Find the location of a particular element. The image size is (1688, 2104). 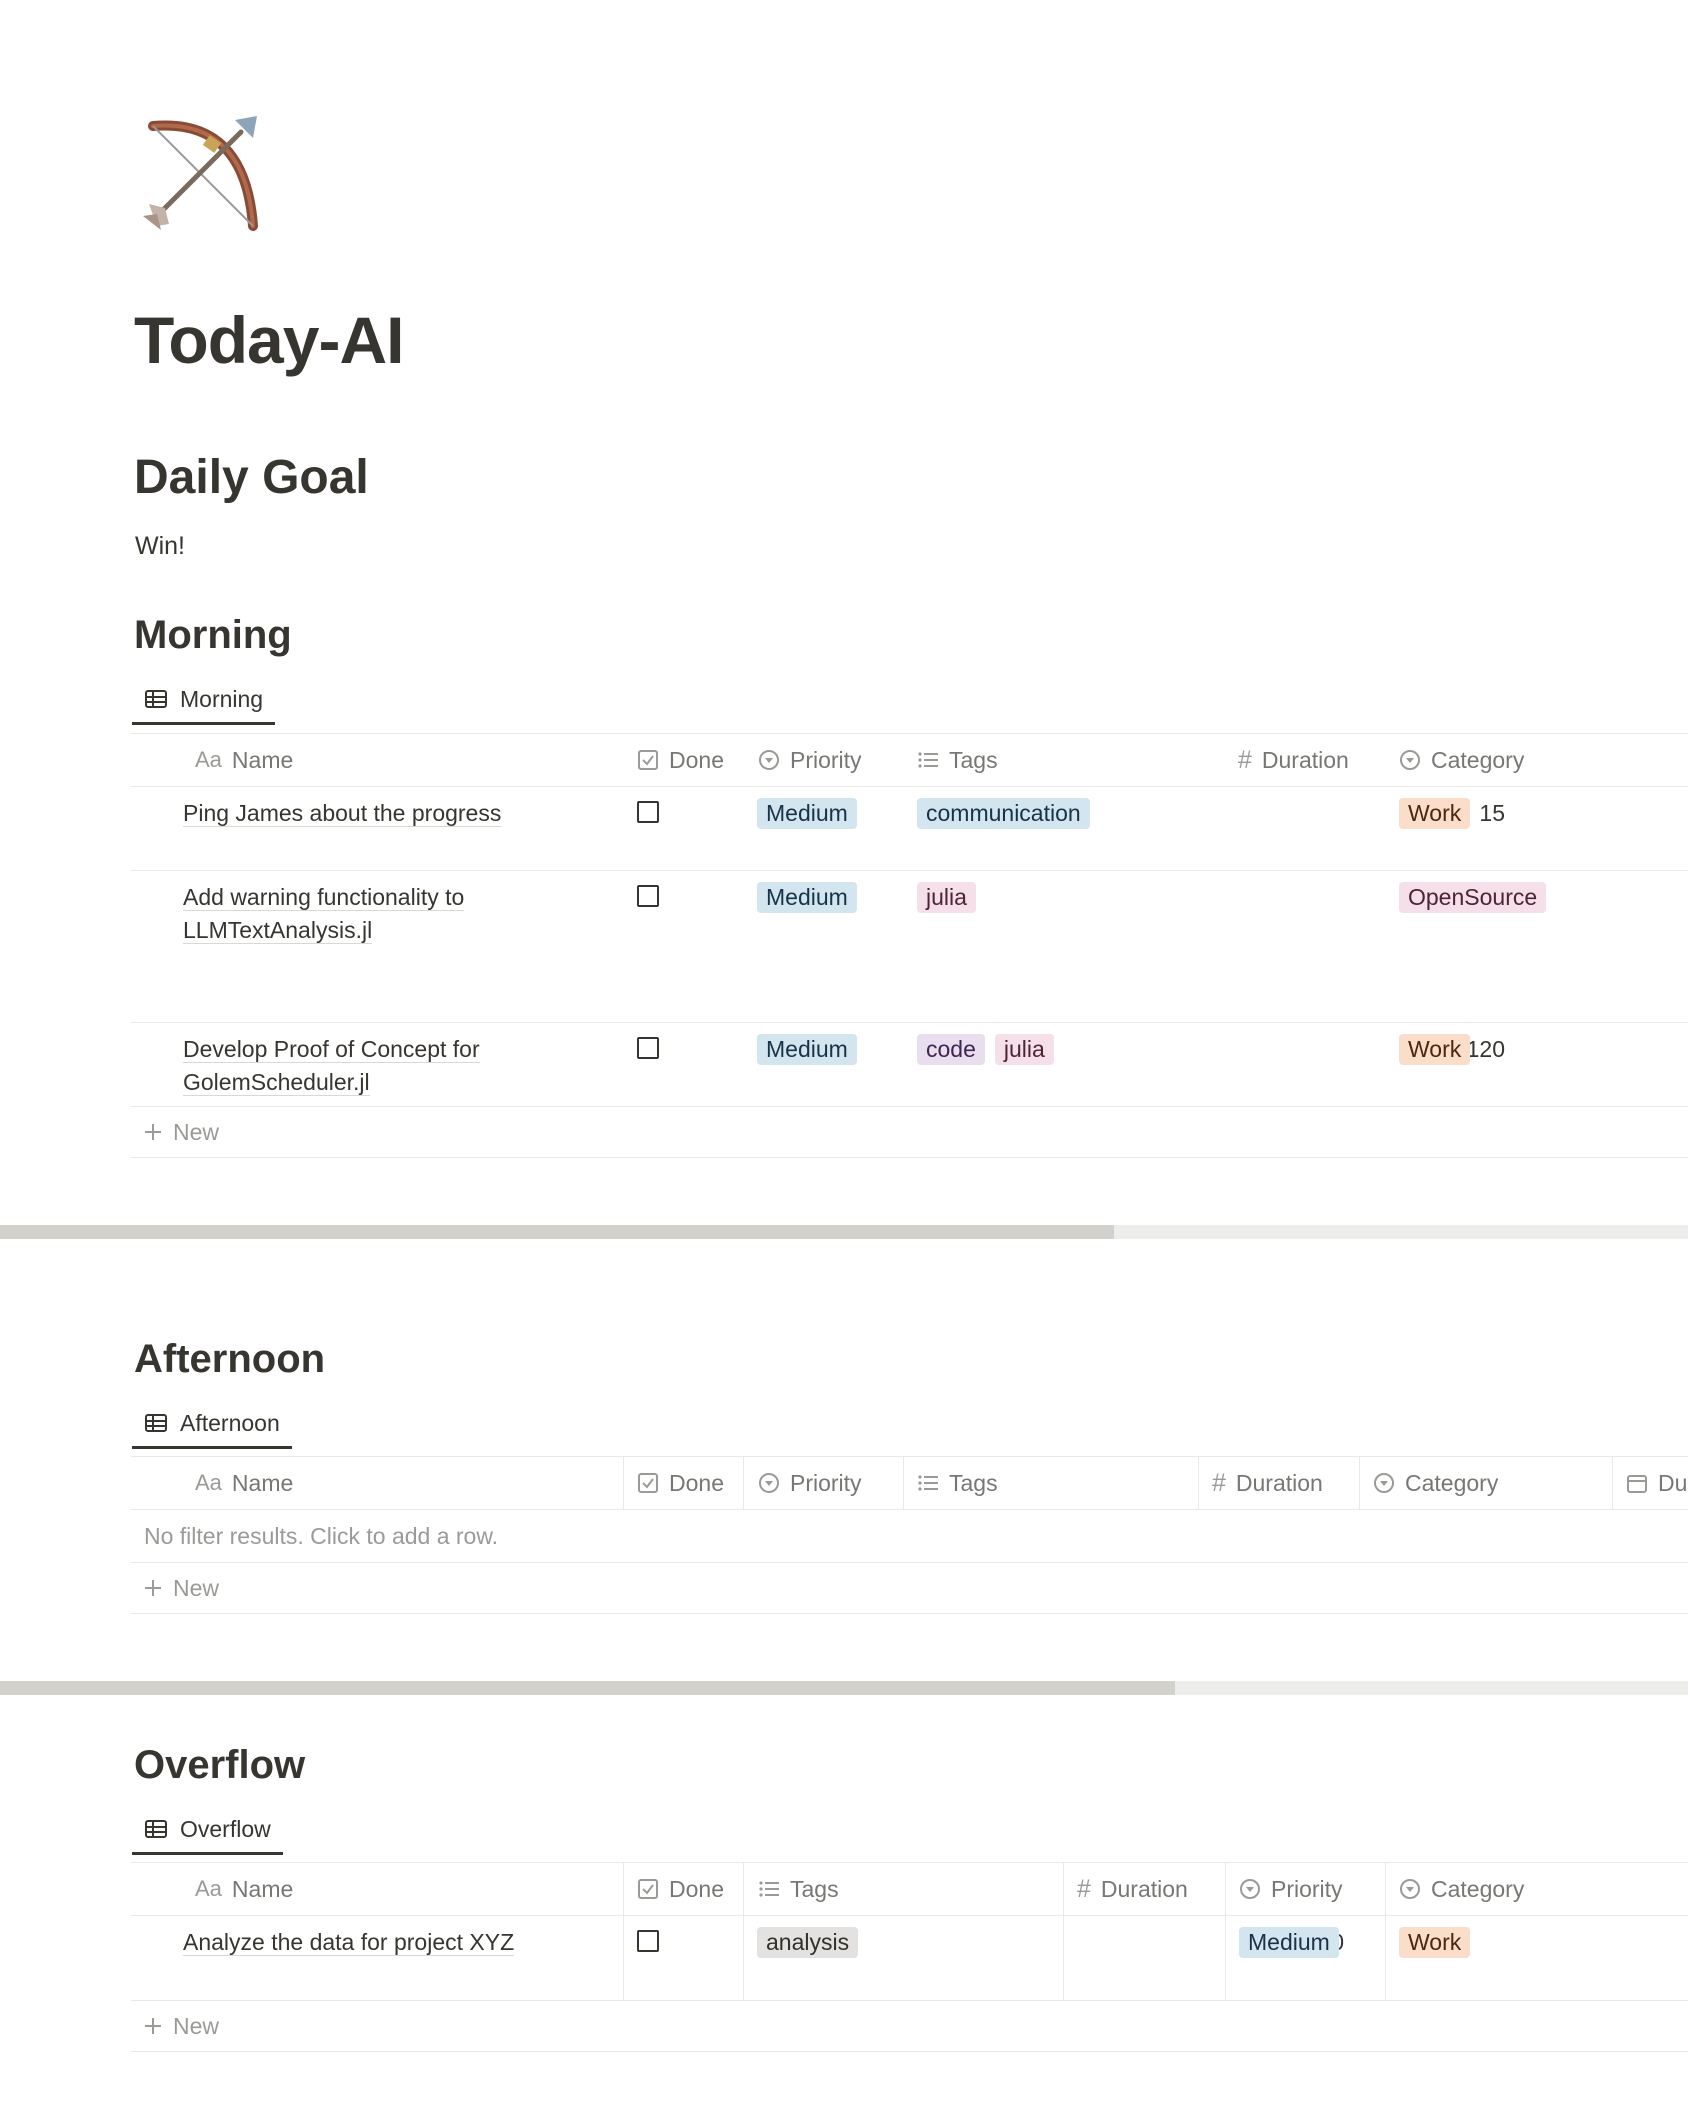

overflow-view-tab: Overflow is located at coordinates (207, 1830).